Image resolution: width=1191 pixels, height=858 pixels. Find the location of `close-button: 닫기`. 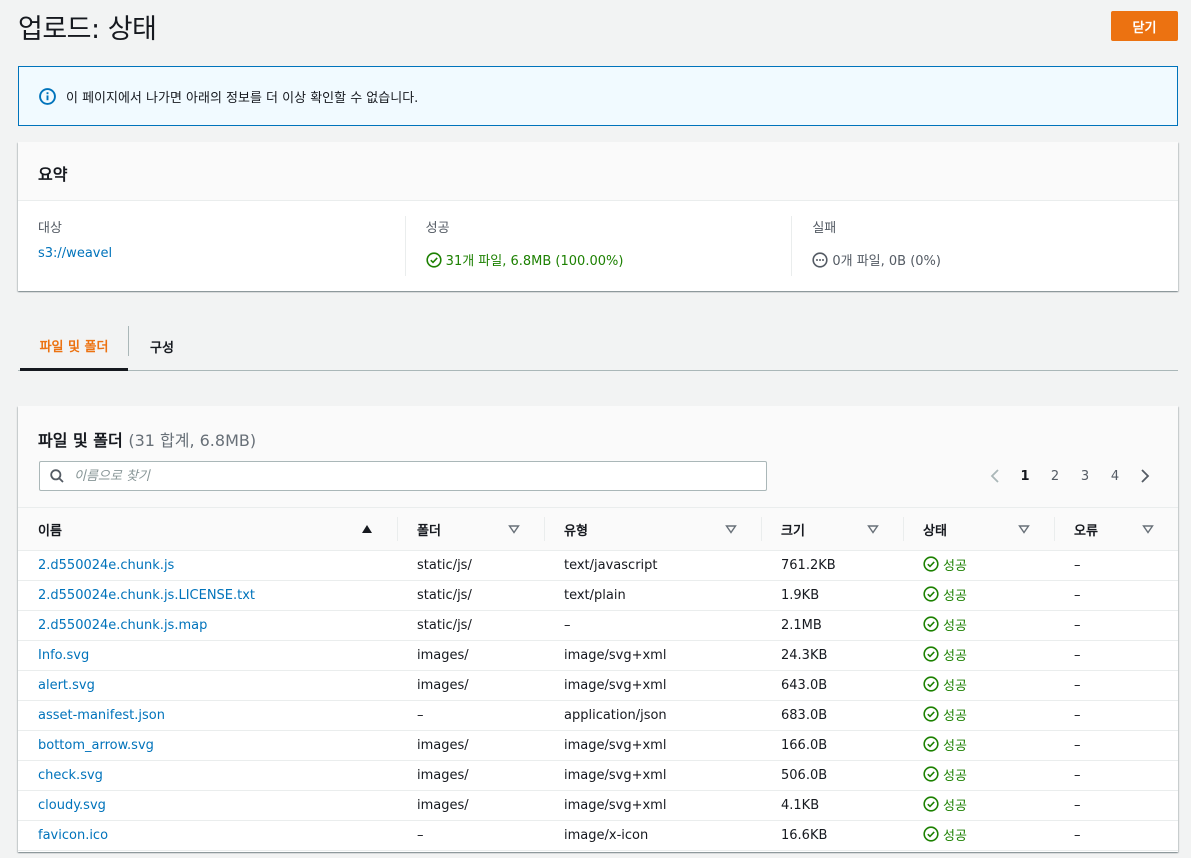

close-button: 닫기 is located at coordinates (1144, 26).